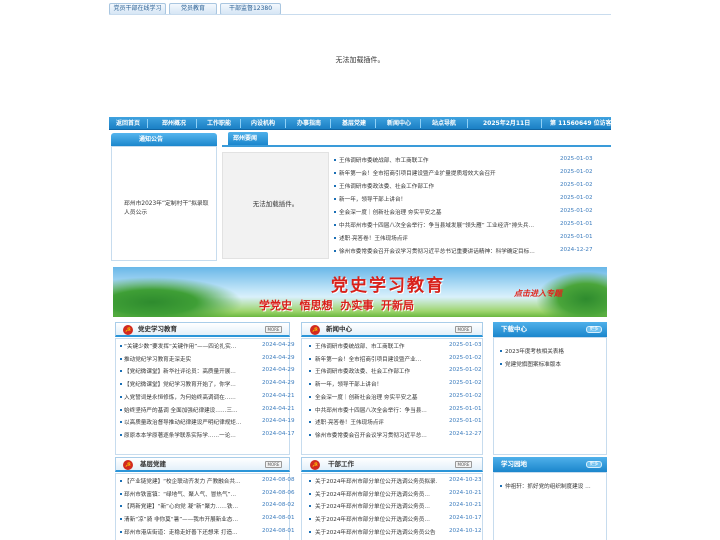  I want to click on nav-grassroots: 基层党建, so click(354, 123).